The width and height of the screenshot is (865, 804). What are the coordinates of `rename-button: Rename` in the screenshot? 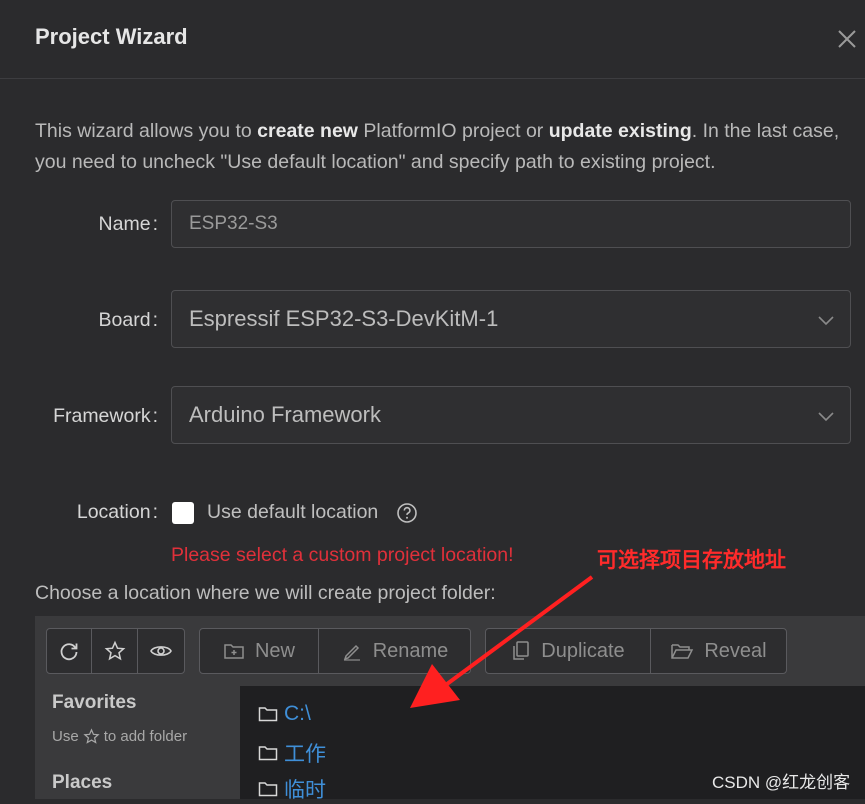 It's located at (394, 651).